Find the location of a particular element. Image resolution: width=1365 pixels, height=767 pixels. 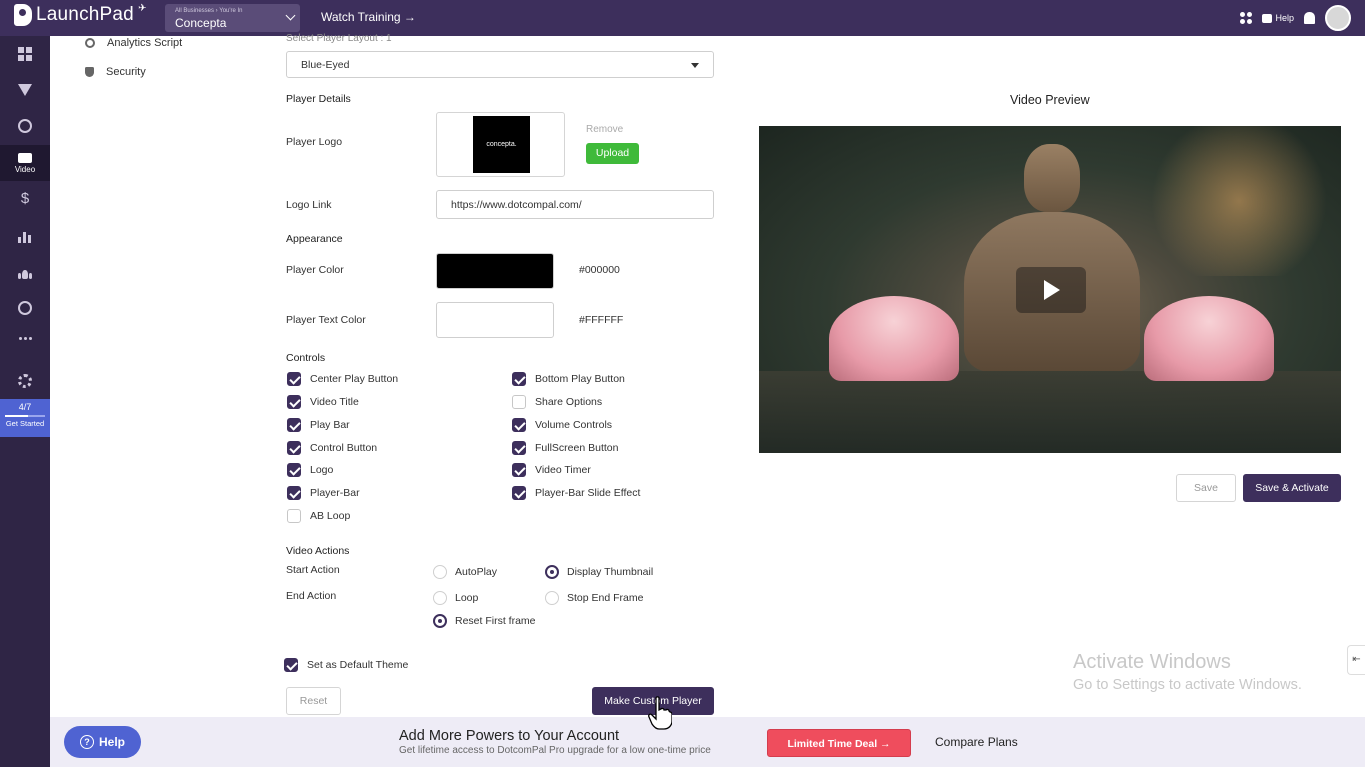

limited-time-deal-button: Limited Time Deal → is located at coordinates (839, 743).